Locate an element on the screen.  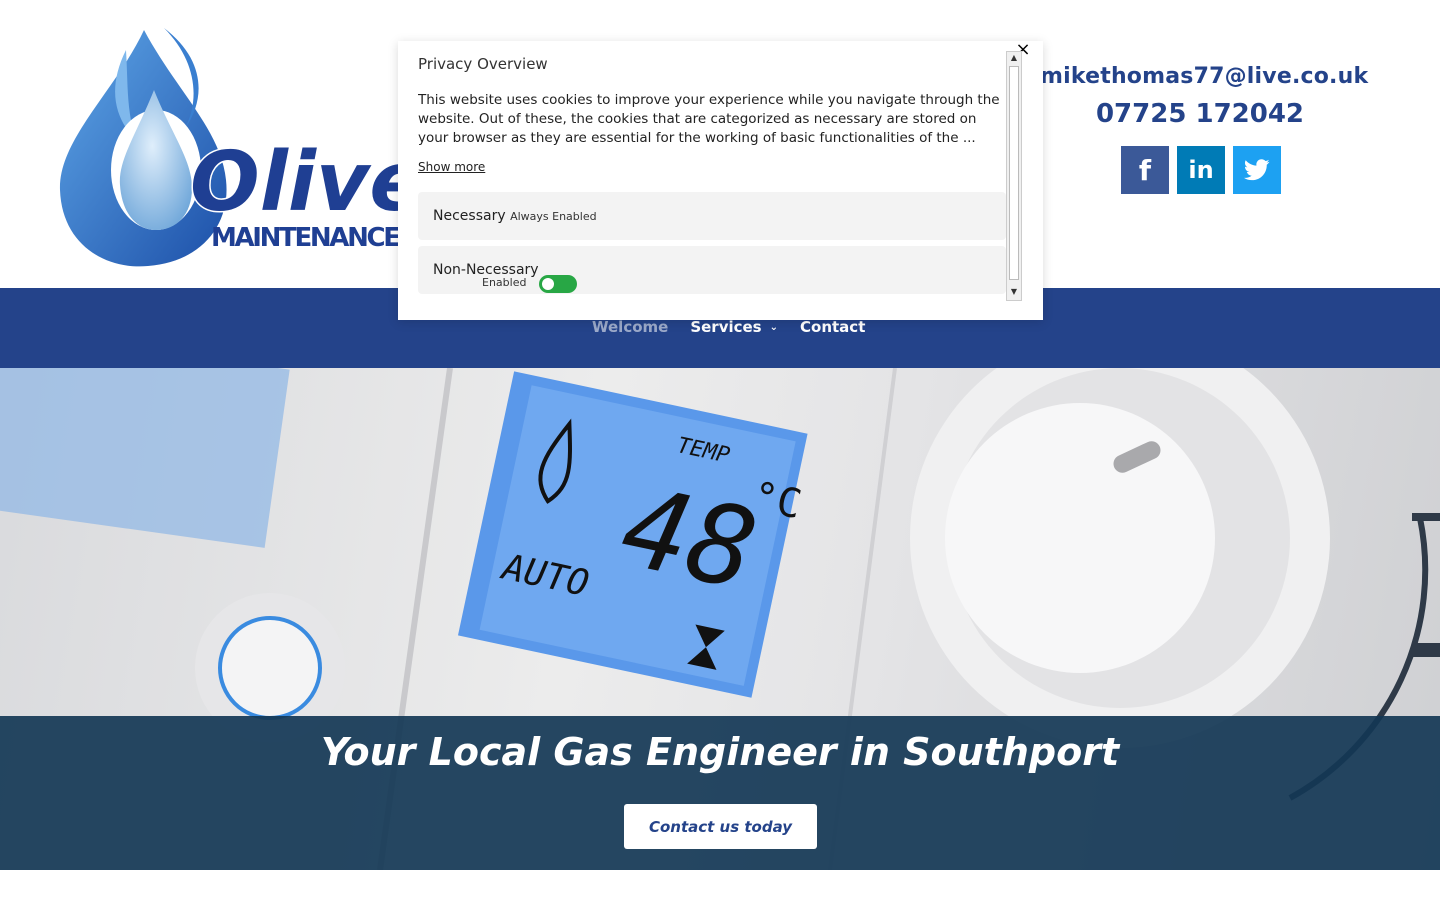
svg-text: 48 is located at coordinates (689, 538).